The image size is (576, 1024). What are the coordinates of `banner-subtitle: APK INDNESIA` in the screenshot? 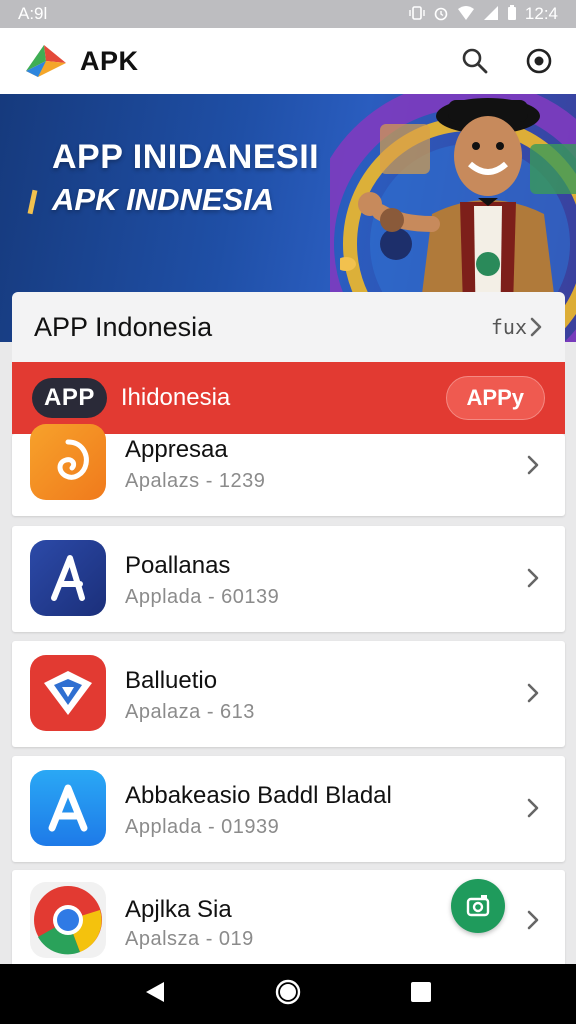 It's located at (163, 199).